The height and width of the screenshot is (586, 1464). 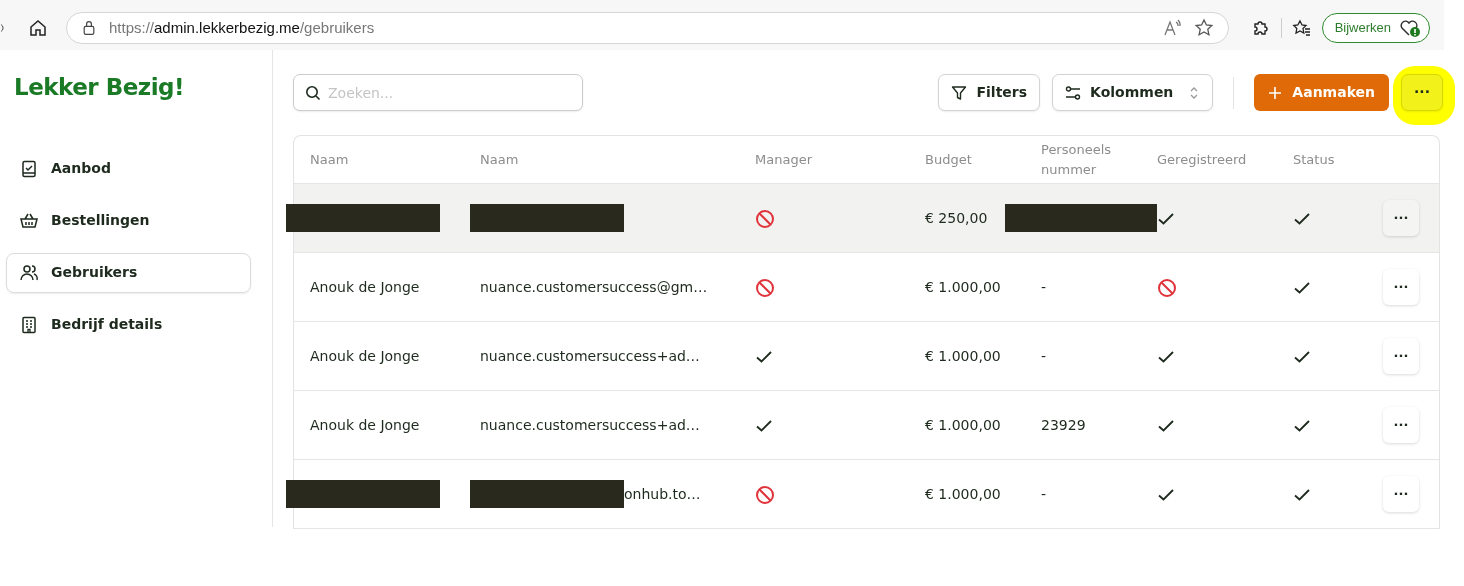 I want to click on sidebar-item: Bestellingen, so click(x=128, y=220).